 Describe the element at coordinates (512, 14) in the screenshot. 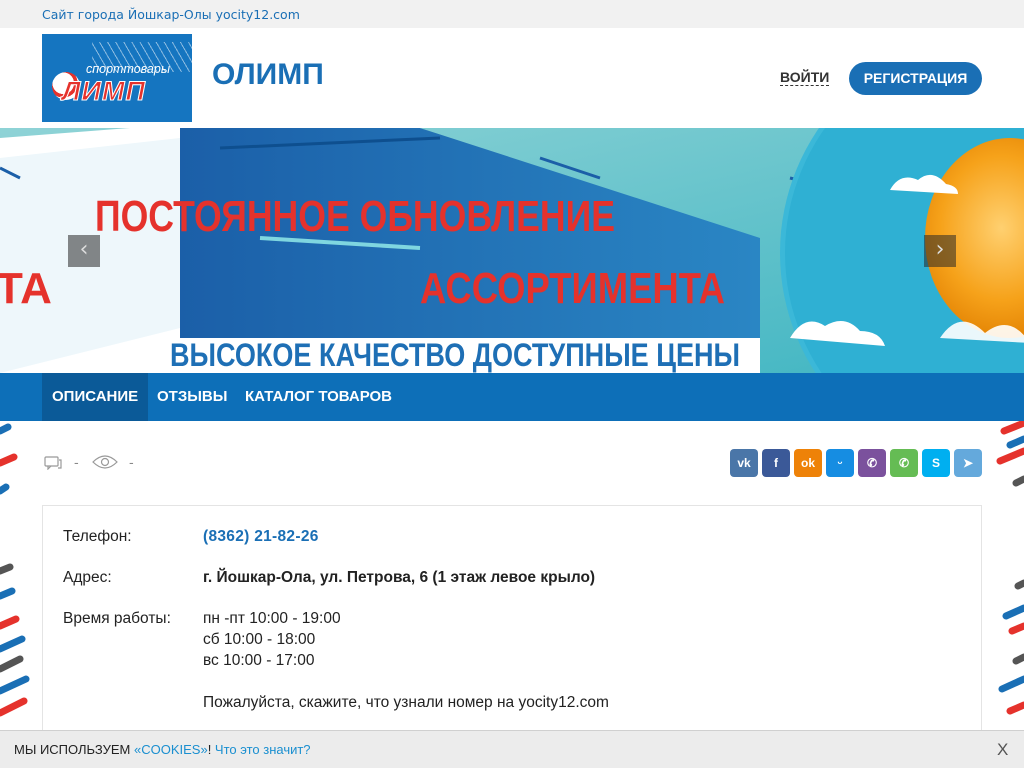

I see `top-bar: Сайт города Йошкар-Олы yocity12.com` at that location.